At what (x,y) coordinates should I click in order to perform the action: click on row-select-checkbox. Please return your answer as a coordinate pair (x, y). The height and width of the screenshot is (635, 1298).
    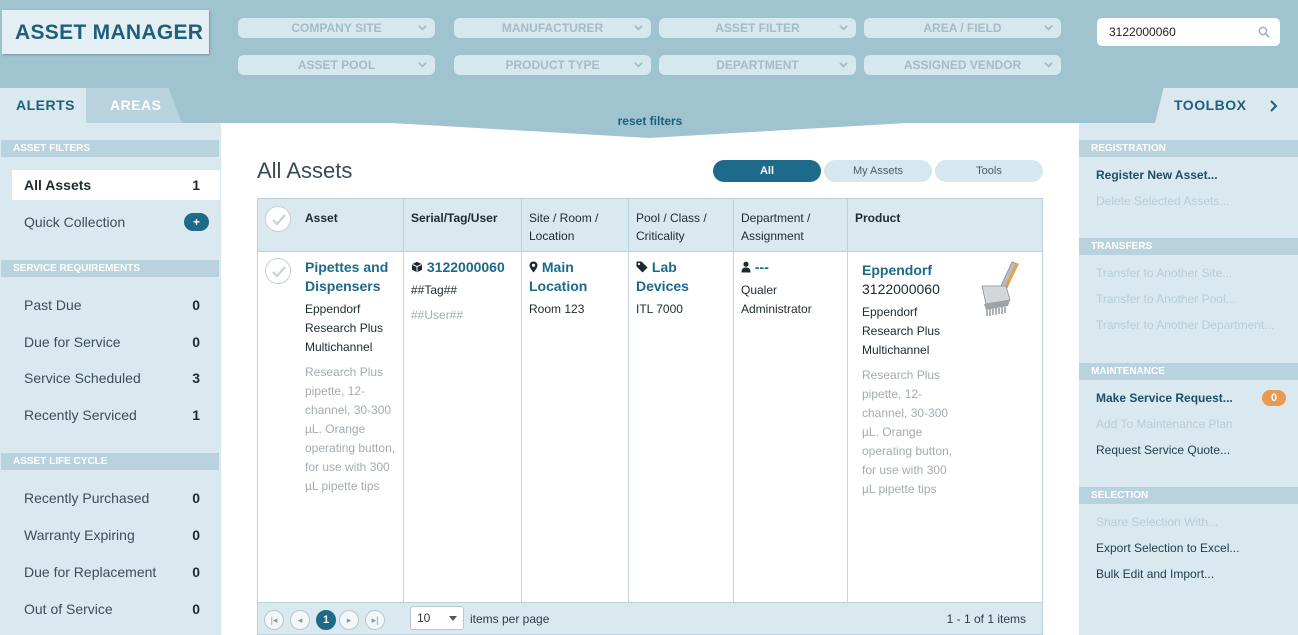
    Looking at the image, I should click on (278, 271).